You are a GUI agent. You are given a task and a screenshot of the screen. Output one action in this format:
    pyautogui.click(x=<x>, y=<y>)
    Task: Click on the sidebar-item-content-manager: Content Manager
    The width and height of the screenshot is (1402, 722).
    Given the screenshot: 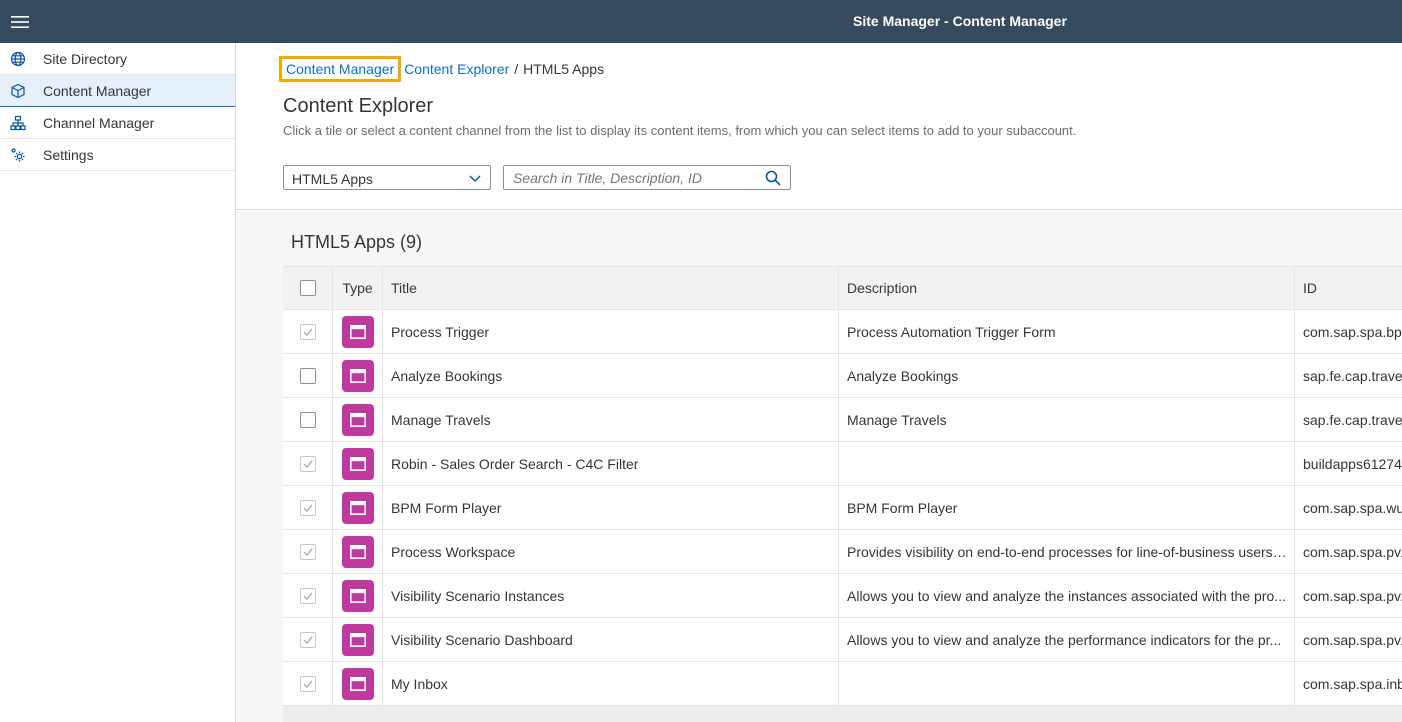 What is the action you would take?
    pyautogui.click(x=117, y=91)
    